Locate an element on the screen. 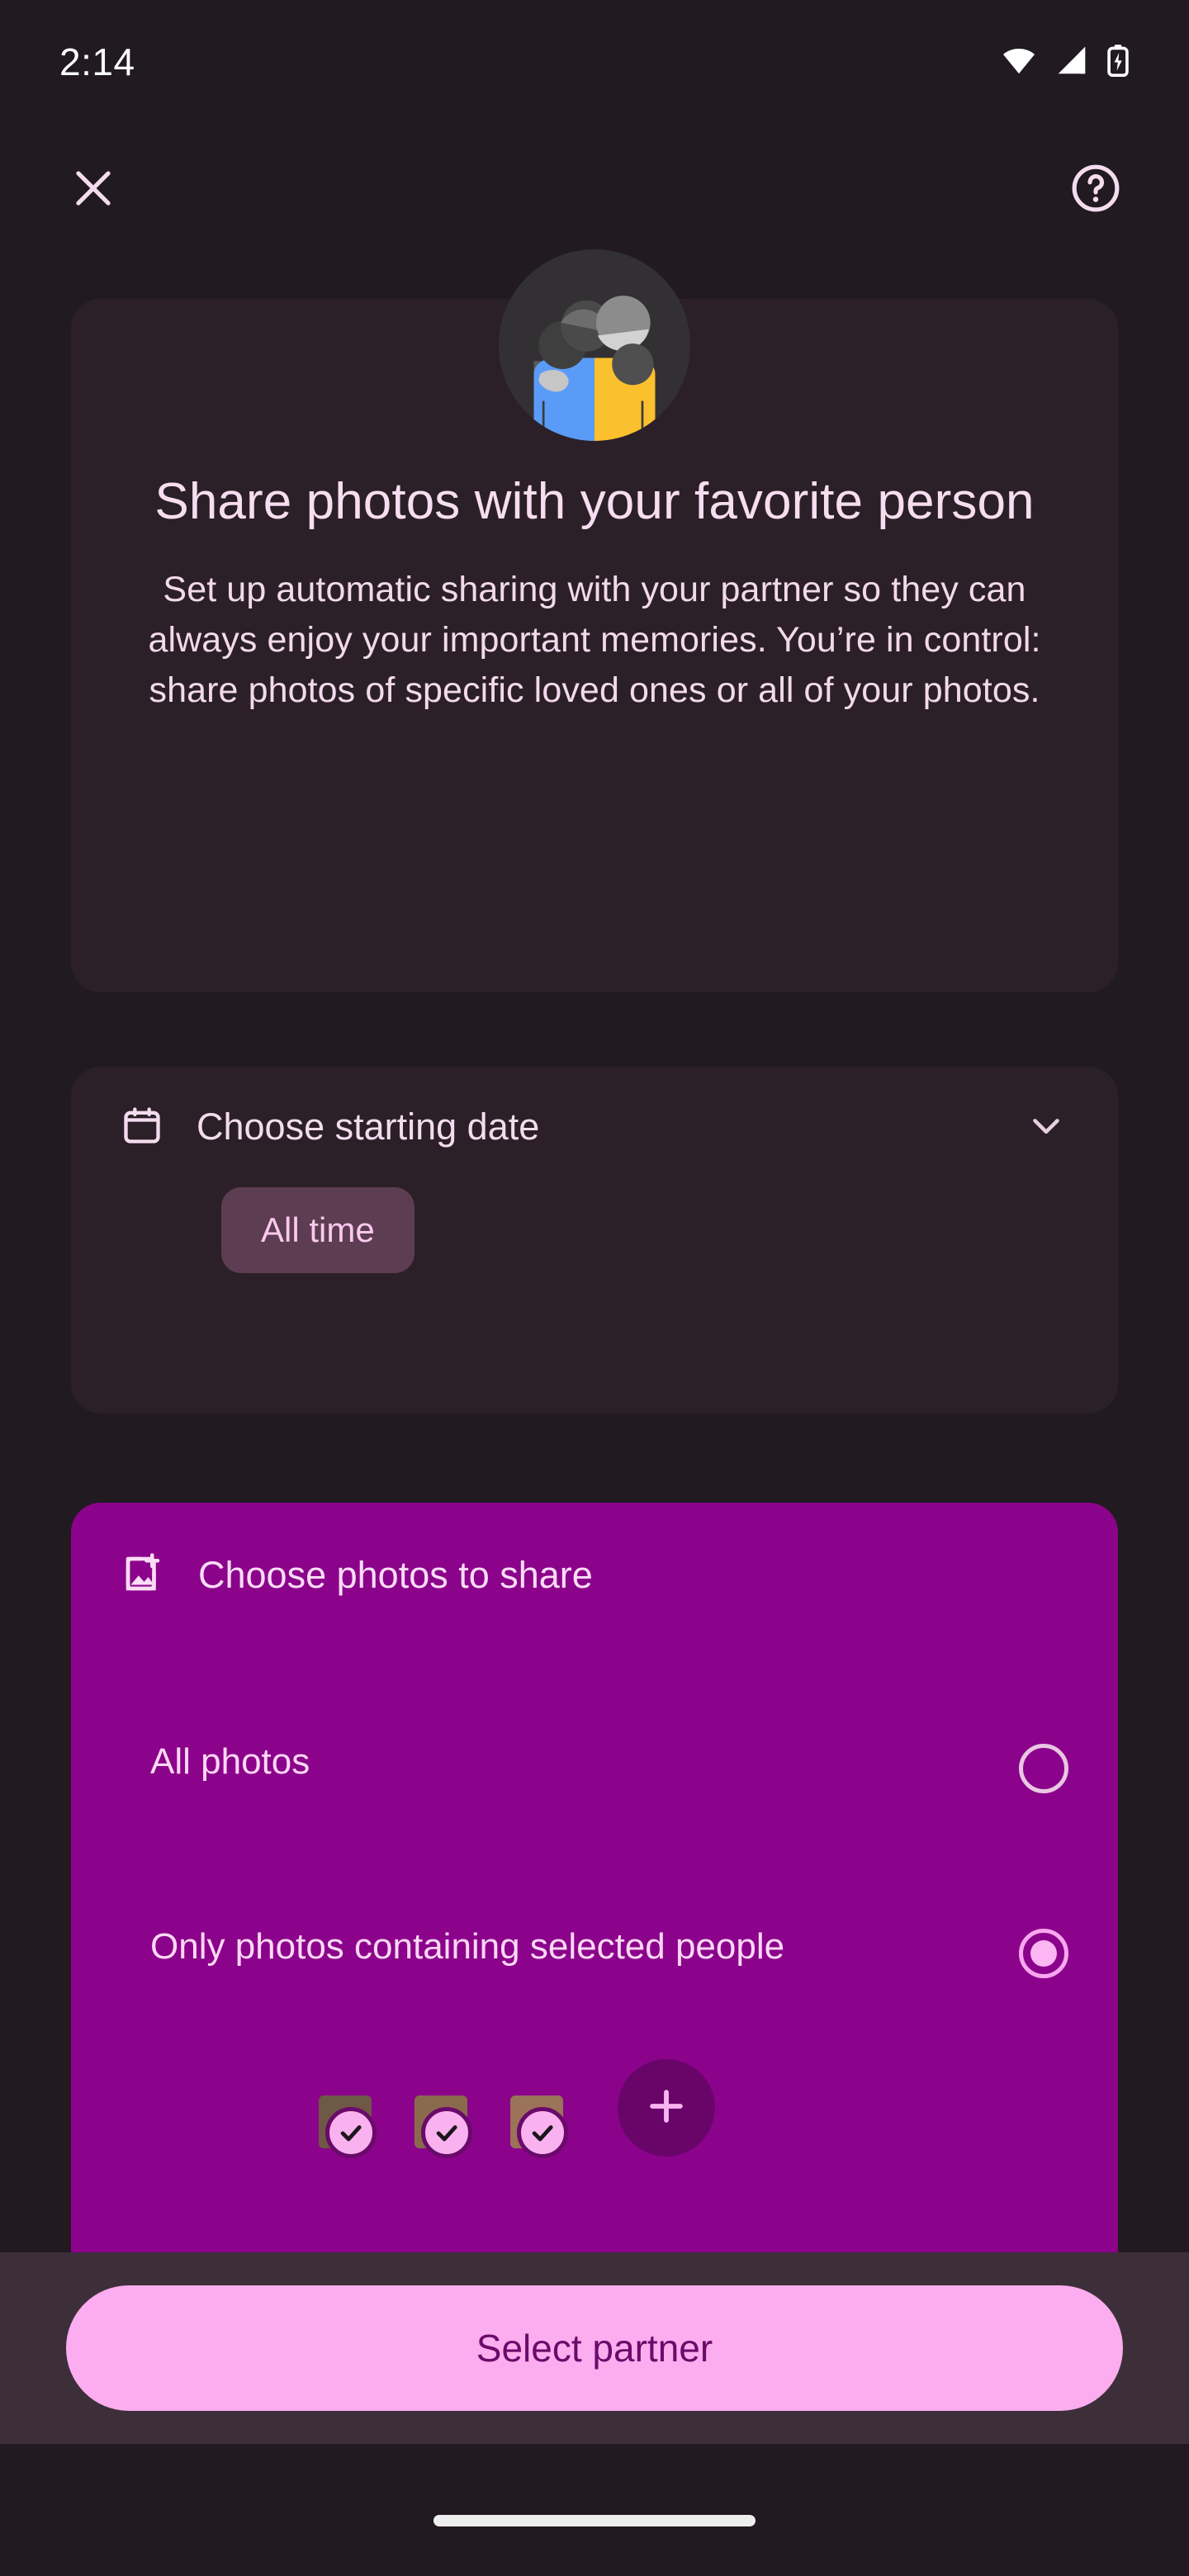 This screenshot has height=2576, width=1189. select-partner-button: Select partner is located at coordinates (594, 2348).